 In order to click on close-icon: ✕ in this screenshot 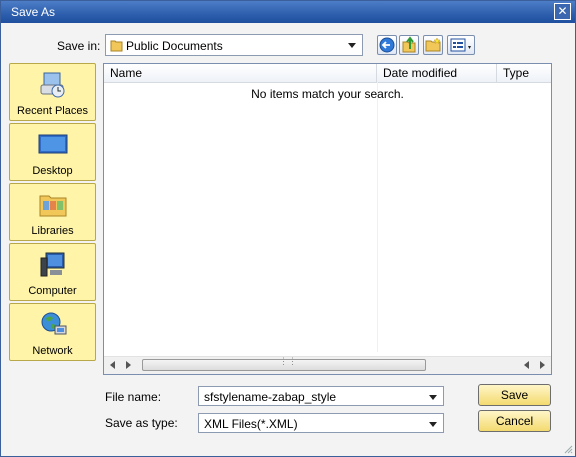, I will do `click(562, 11)`.